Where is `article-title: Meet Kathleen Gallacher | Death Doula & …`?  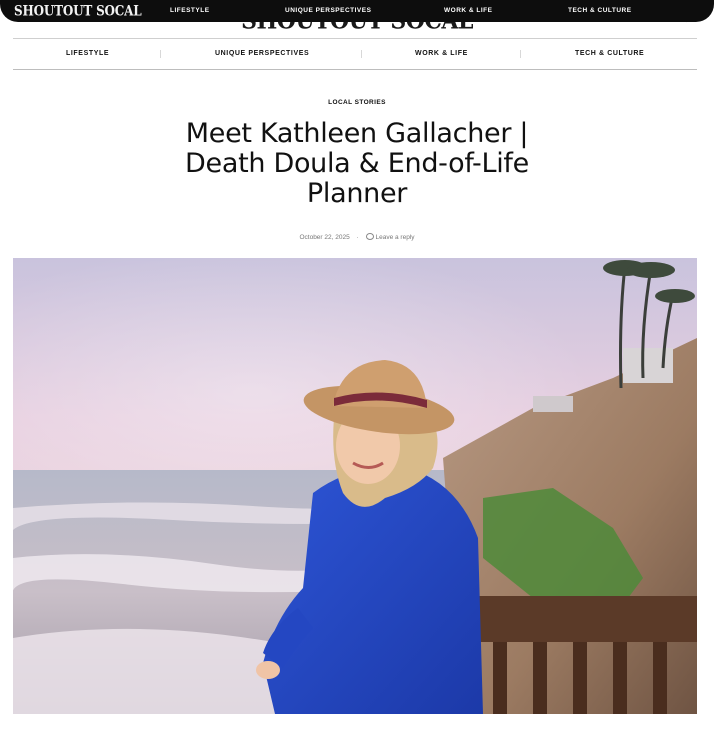 article-title: Meet Kathleen Gallacher | Death Doula & … is located at coordinates (357, 163).